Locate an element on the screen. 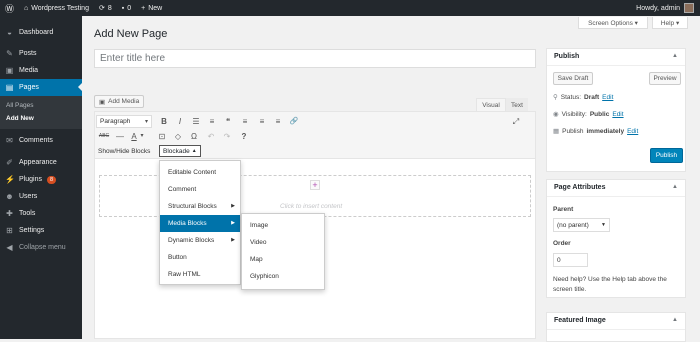  save-draft-button: Save Draft is located at coordinates (573, 78).